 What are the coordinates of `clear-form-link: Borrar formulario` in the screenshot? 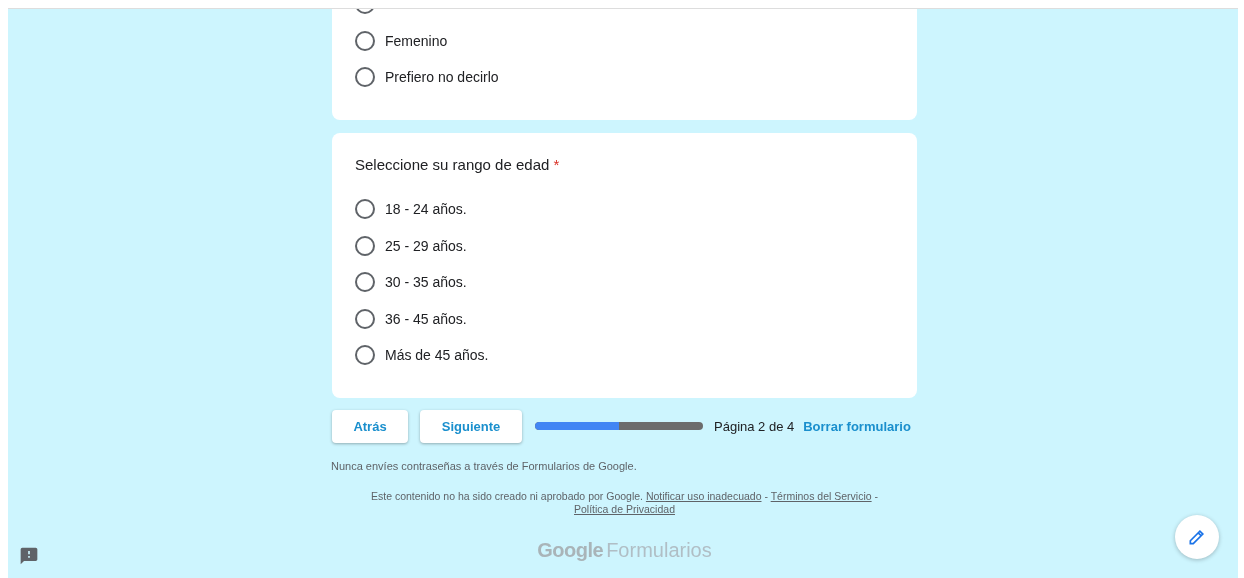 It's located at (857, 426).